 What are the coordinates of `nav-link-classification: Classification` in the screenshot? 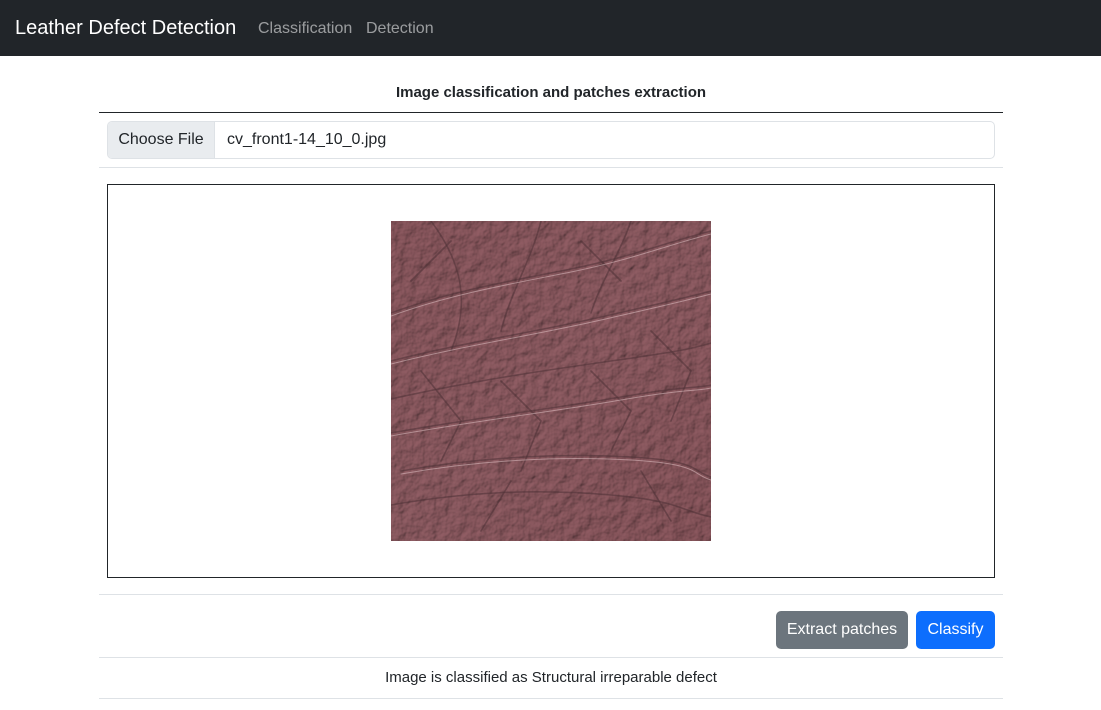 It's located at (305, 28).